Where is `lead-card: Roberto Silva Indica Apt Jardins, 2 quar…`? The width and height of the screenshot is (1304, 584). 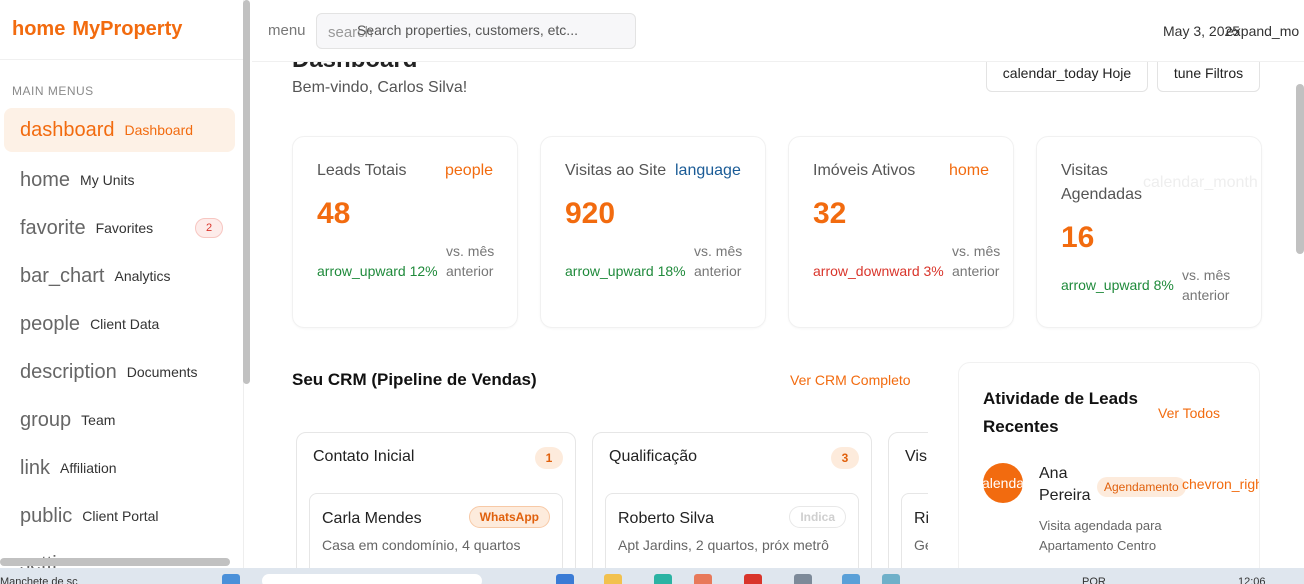 lead-card: Roberto Silva Indica Apt Jardins, 2 quar… is located at coordinates (732, 530).